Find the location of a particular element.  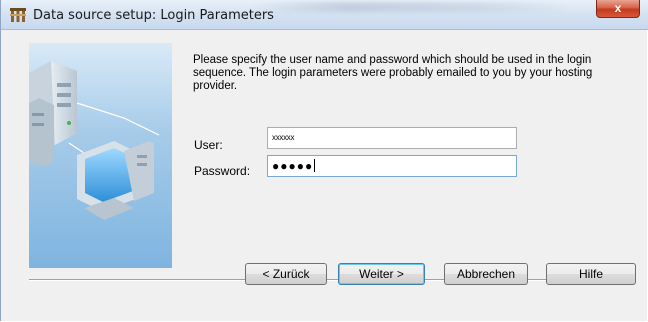

next-button: Weiter > is located at coordinates (381, 274).